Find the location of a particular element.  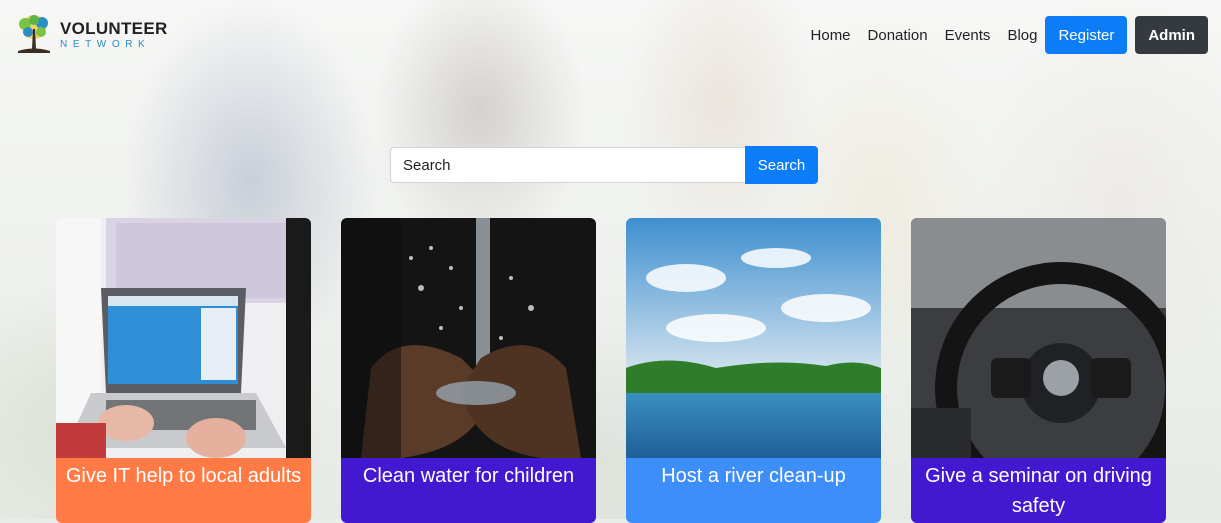

tree-logo-icon is located at coordinates (34, 34).